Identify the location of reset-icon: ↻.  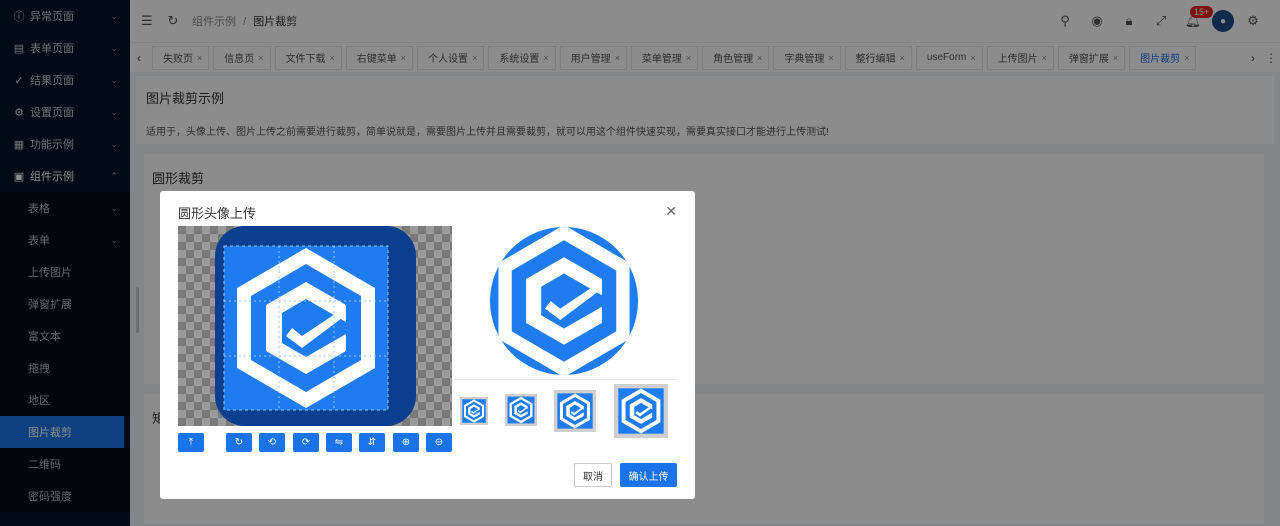
(239, 442).